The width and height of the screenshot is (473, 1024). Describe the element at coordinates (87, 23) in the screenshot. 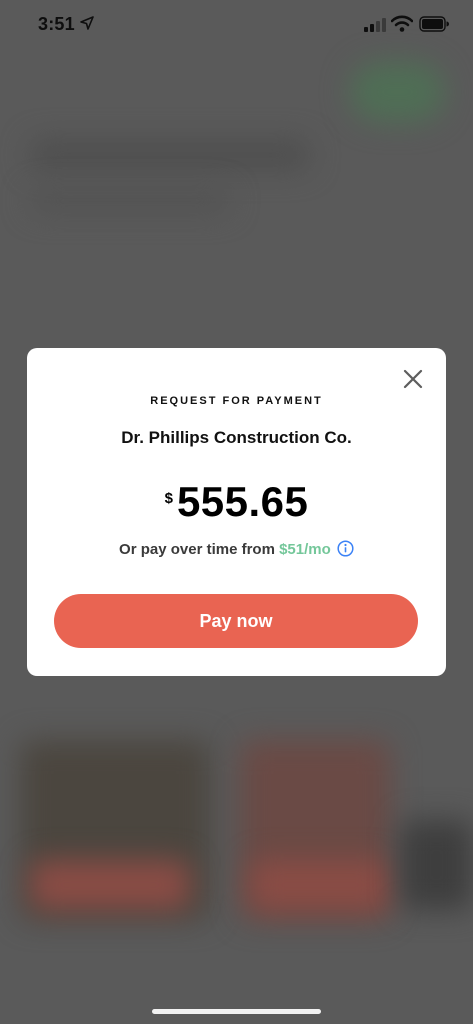

I see `location-arrow-icon` at that location.